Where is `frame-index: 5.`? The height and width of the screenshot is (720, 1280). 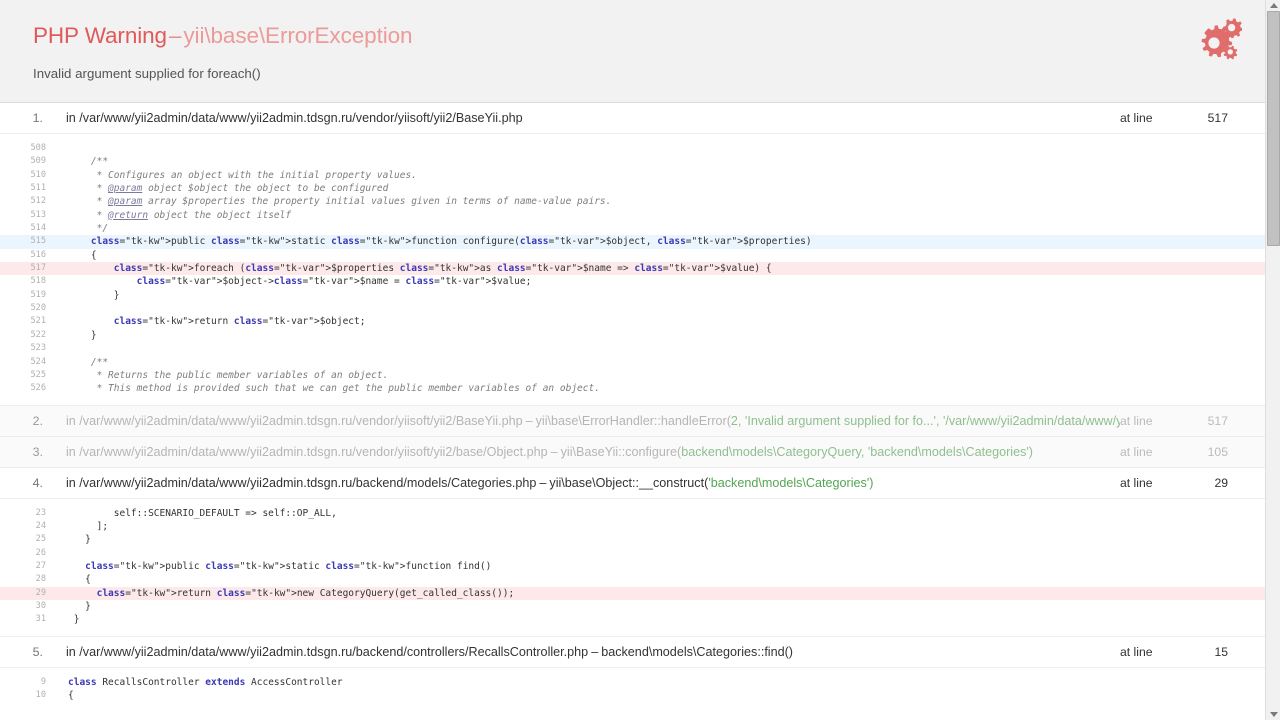 frame-index: 5. is located at coordinates (37, 651).